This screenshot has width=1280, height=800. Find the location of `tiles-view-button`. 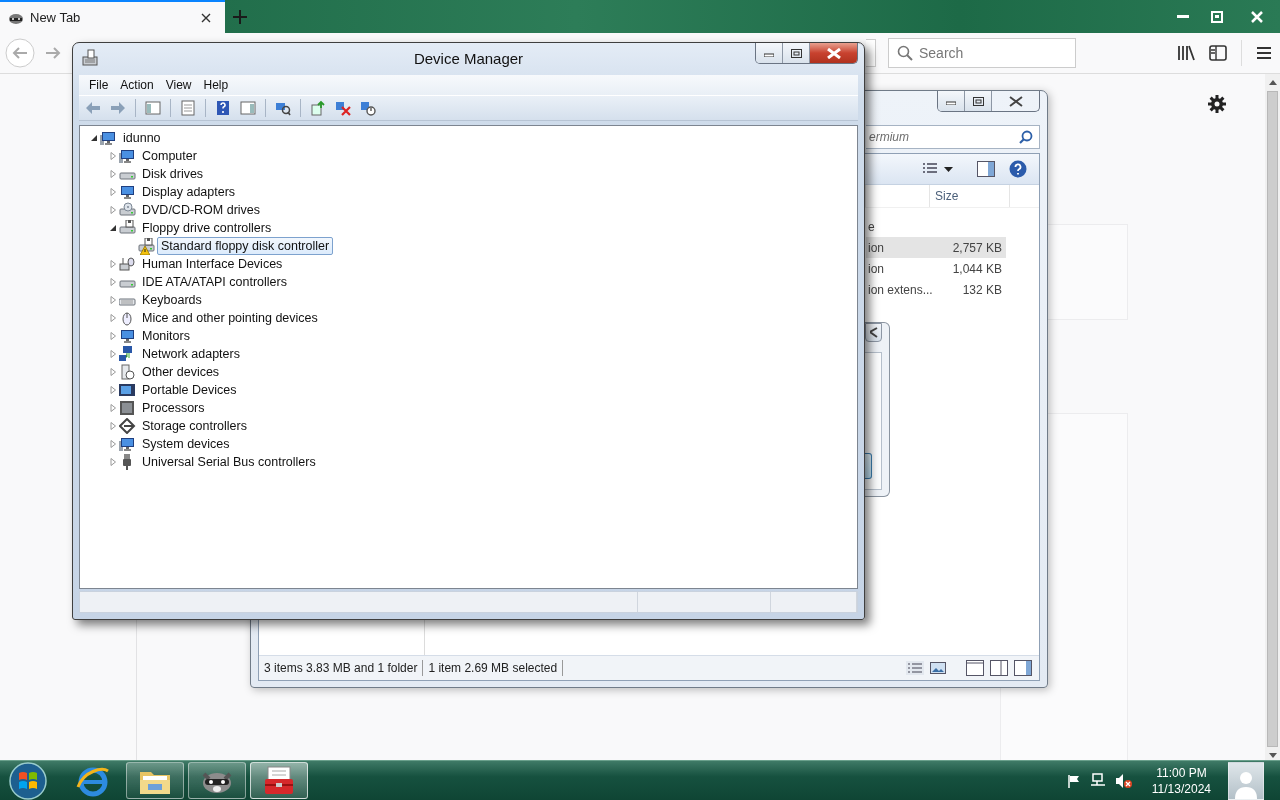

tiles-view-button is located at coordinates (938, 668).